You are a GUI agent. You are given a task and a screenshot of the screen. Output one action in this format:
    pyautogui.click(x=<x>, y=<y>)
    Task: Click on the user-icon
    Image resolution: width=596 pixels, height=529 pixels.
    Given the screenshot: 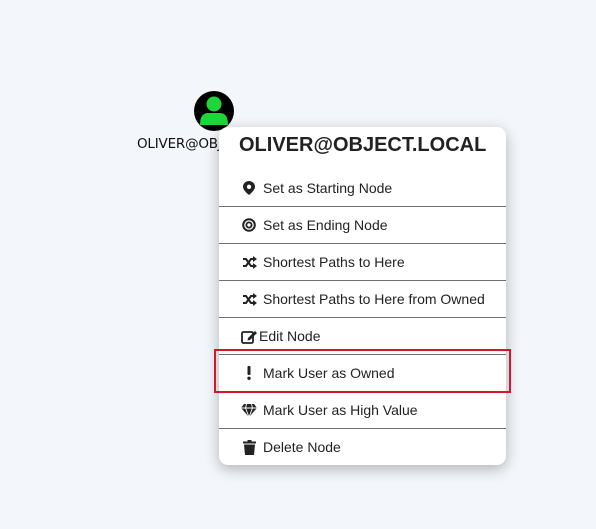 What is the action you would take?
    pyautogui.click(x=214, y=110)
    